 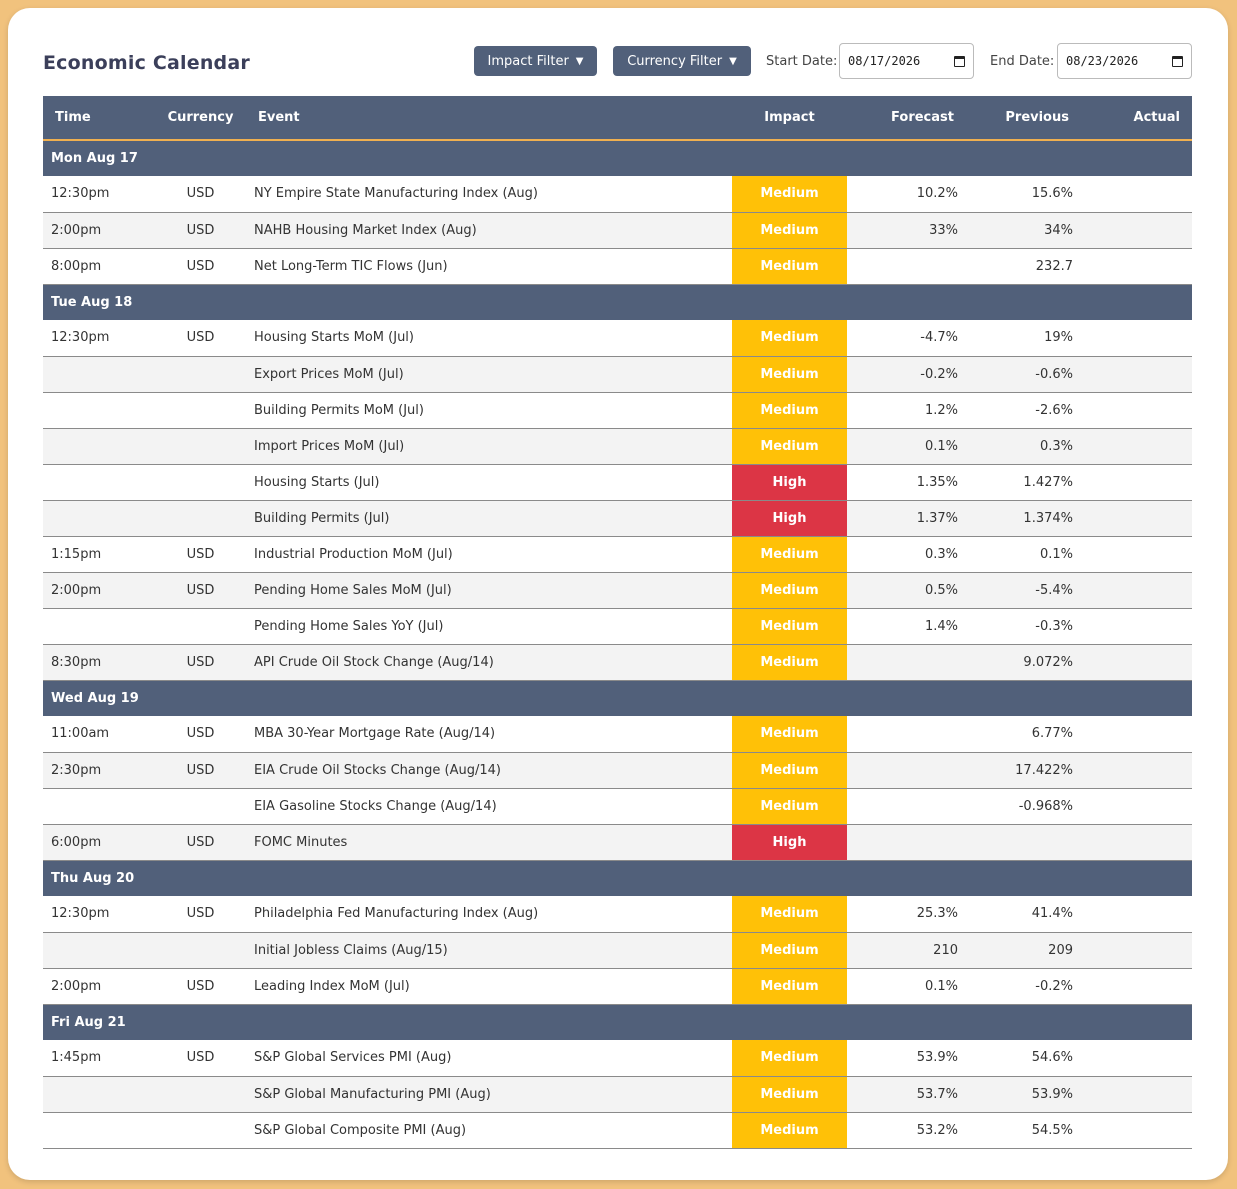 What do you see at coordinates (1019, 266) in the screenshot?
I see `event-previous: 232.7` at bounding box center [1019, 266].